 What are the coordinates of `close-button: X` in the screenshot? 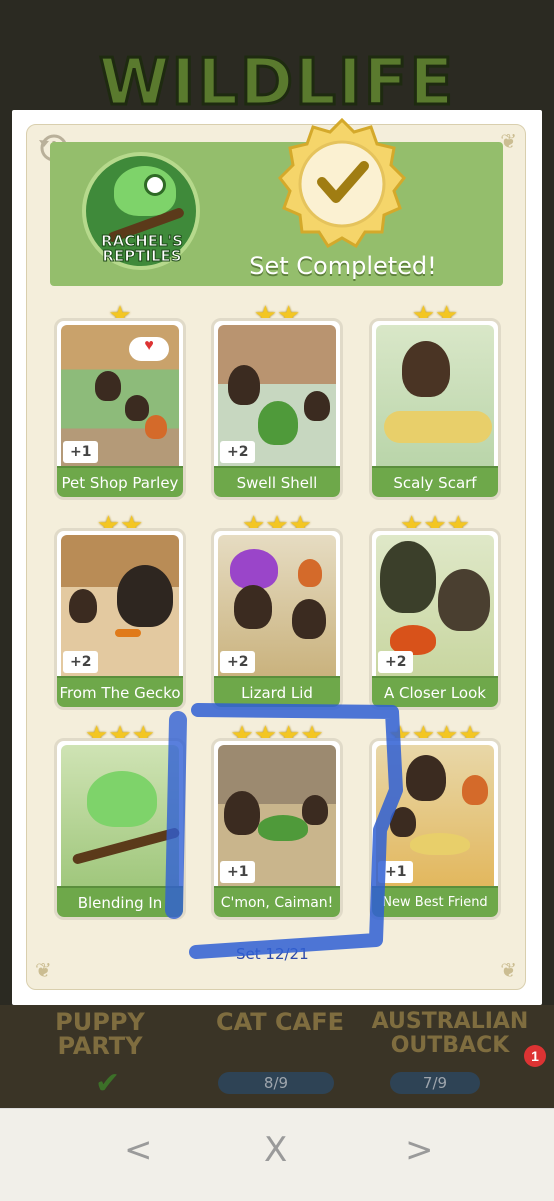 It's located at (275, 1150).